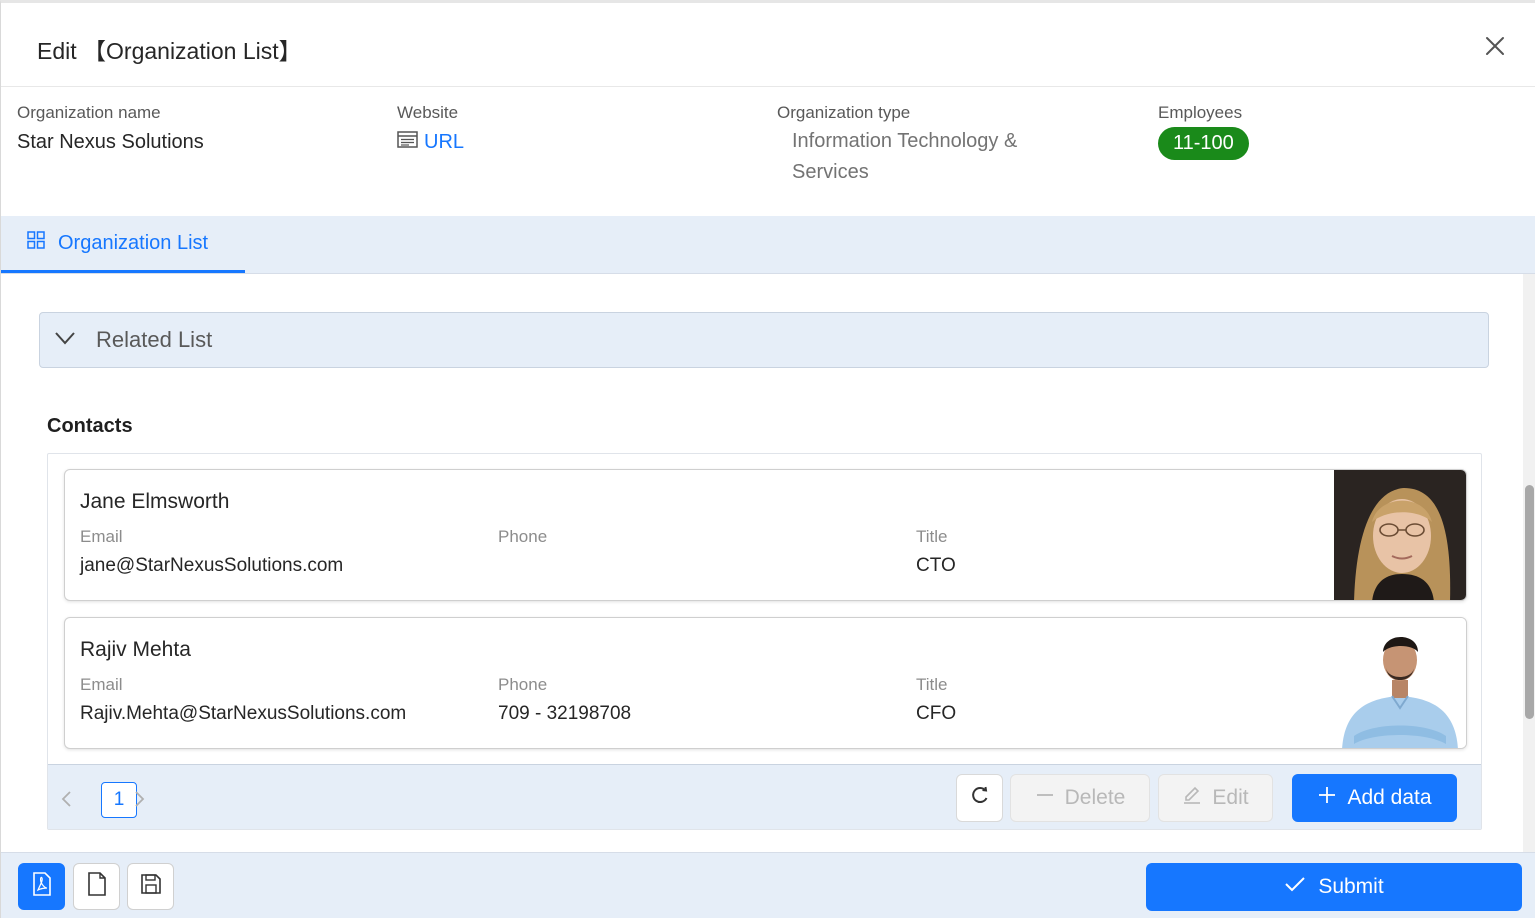 This screenshot has width=1535, height=918. I want to click on pencil-icon, so click(1192, 798).